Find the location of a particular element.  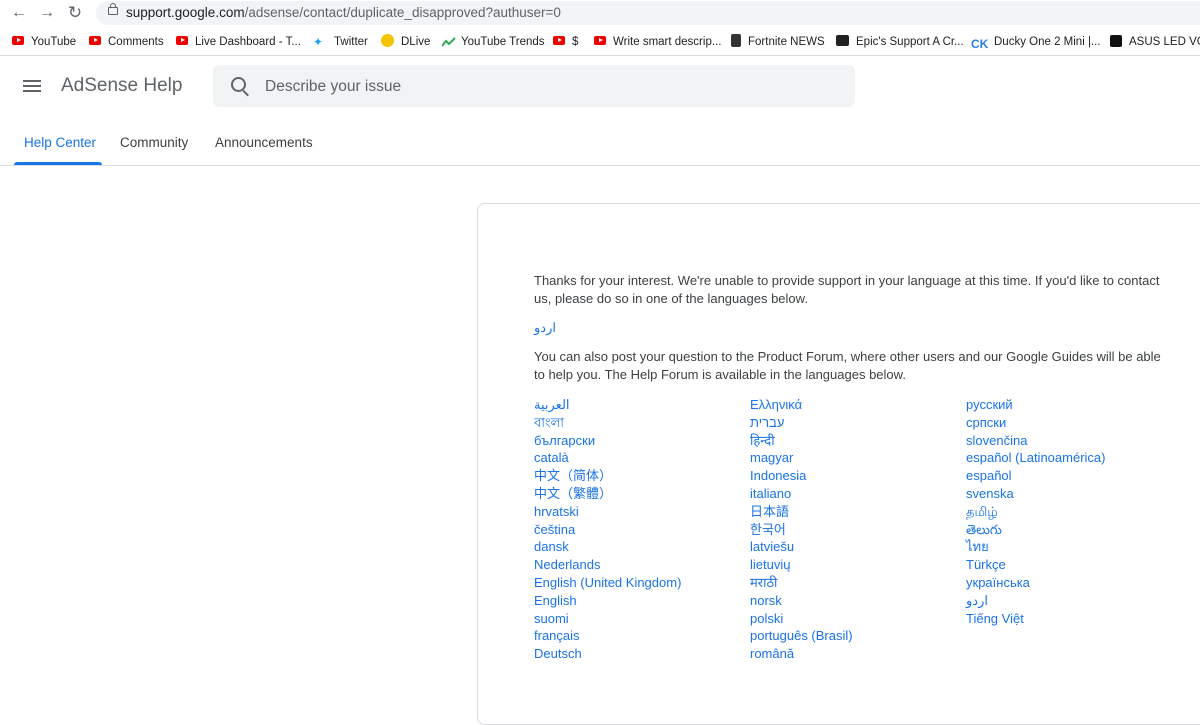

bookmark-item: ✦ Twitter is located at coordinates (340, 42).